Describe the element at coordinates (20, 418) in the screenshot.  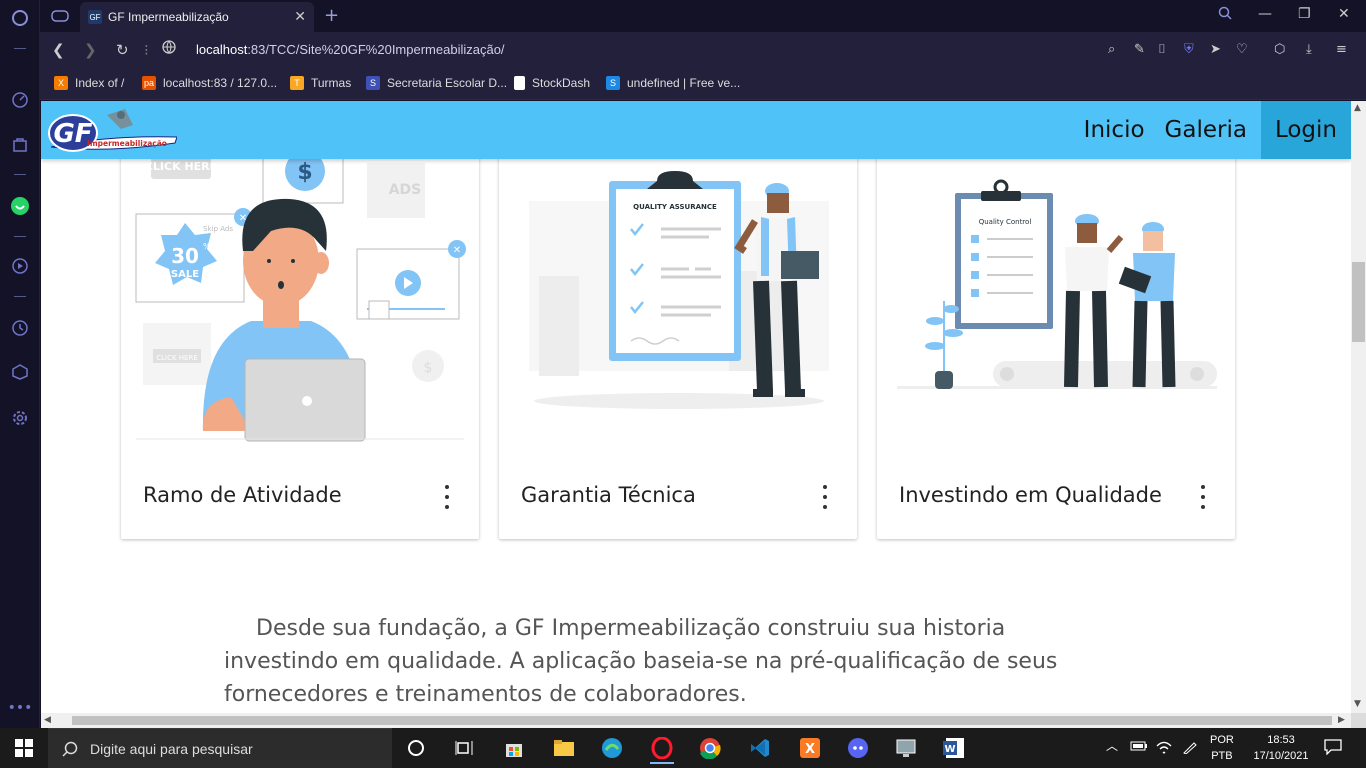
I see `settings-icon` at that location.